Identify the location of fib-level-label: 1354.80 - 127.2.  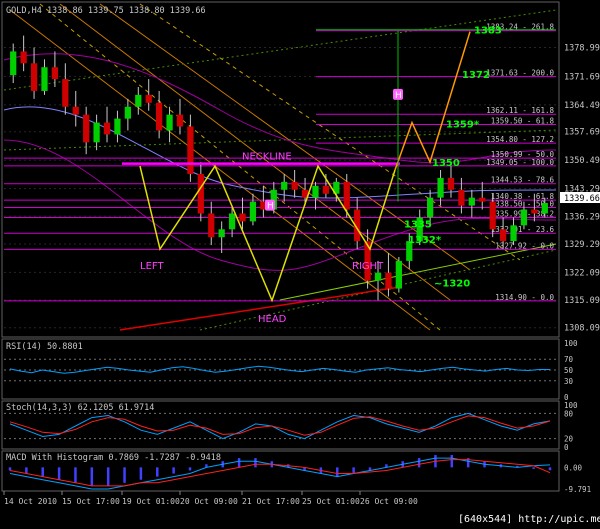
(520, 139).